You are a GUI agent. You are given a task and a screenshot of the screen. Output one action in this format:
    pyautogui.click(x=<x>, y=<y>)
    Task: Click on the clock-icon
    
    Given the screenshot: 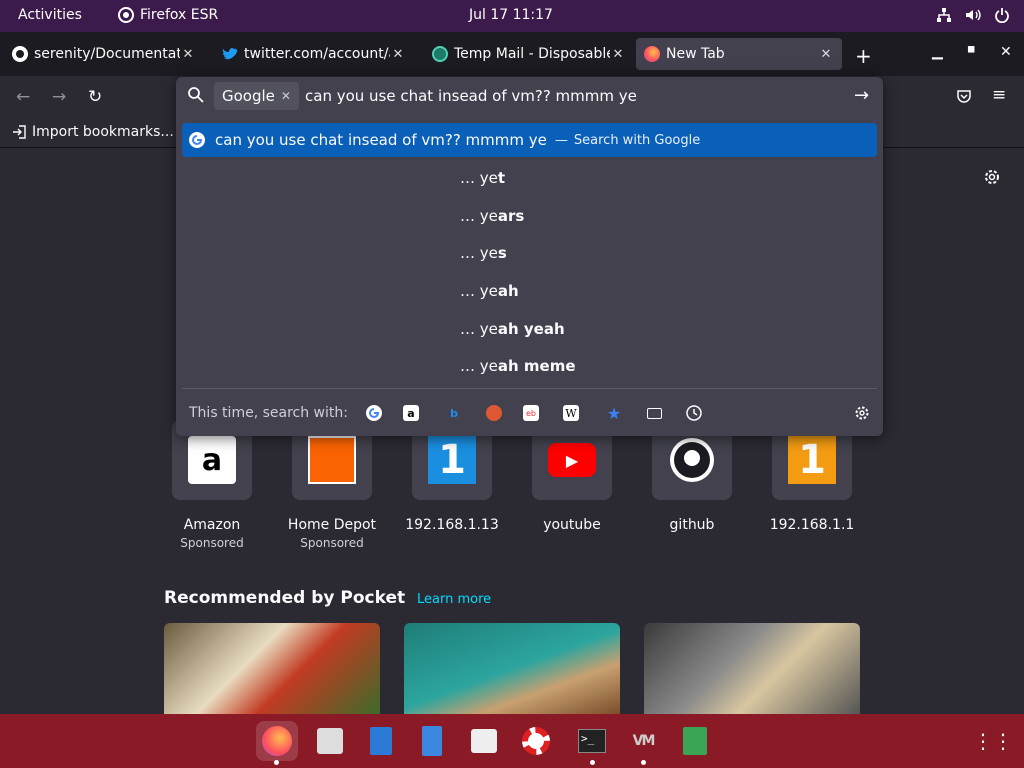 What is the action you would take?
    pyautogui.click(x=694, y=413)
    